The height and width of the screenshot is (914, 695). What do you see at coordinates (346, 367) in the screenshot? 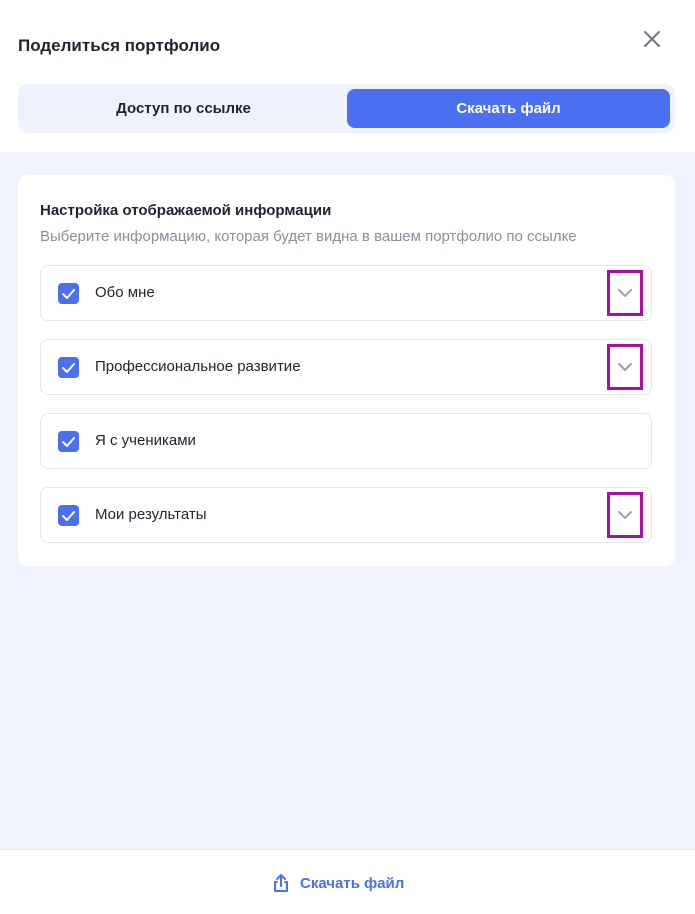
I see `list-item-professional: Профессиональное развитие` at bounding box center [346, 367].